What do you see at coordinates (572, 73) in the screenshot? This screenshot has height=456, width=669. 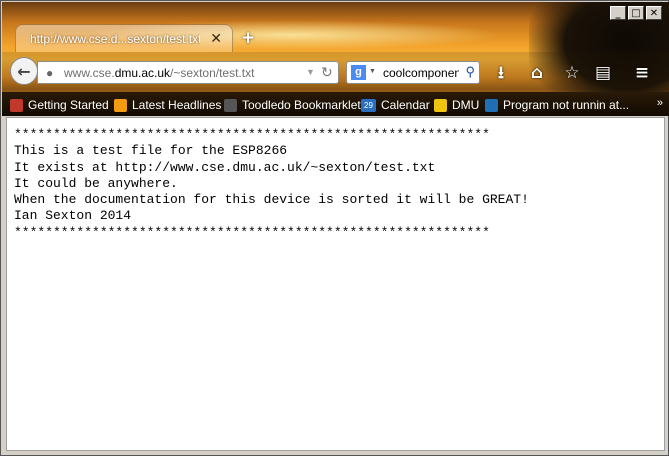 I see `bookmark-star-icon: ☆` at bounding box center [572, 73].